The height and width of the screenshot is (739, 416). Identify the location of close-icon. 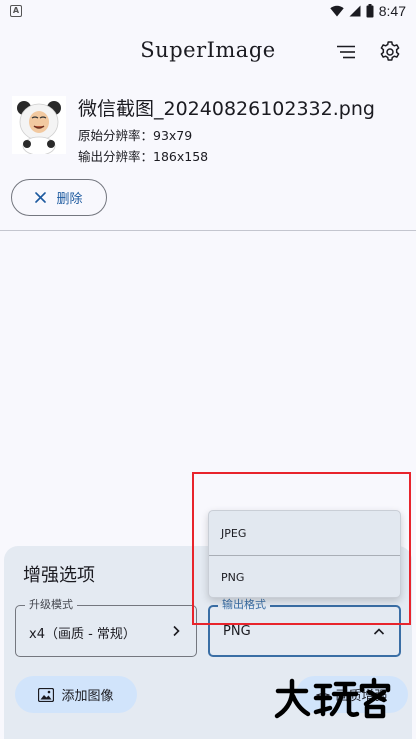
(41, 197).